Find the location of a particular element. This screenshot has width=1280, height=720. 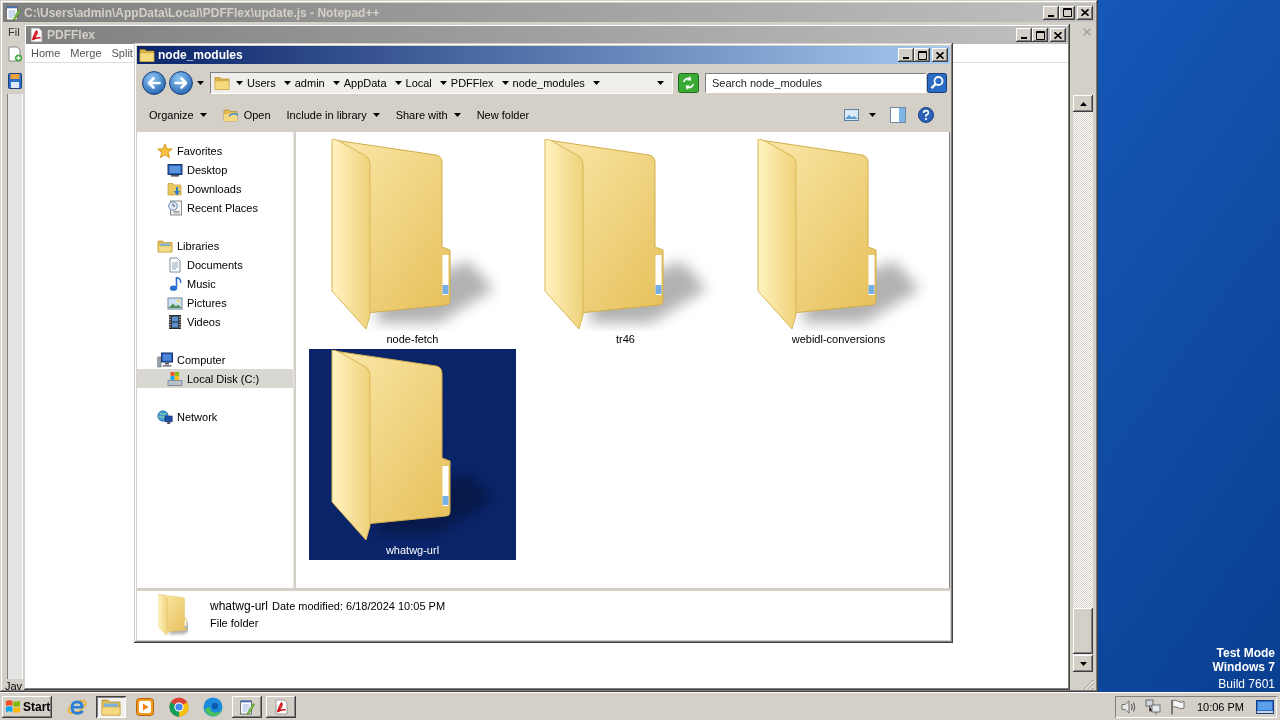

down-arrow-icon is located at coordinates (1083, 663).